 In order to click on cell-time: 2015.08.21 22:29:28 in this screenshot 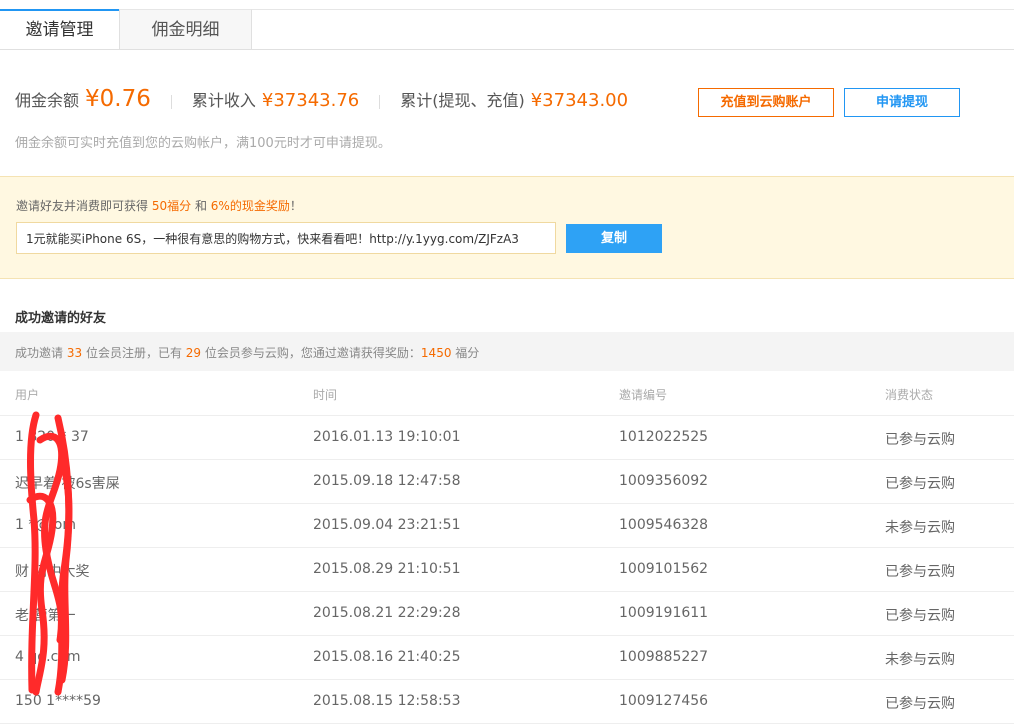, I will do `click(387, 613)`.